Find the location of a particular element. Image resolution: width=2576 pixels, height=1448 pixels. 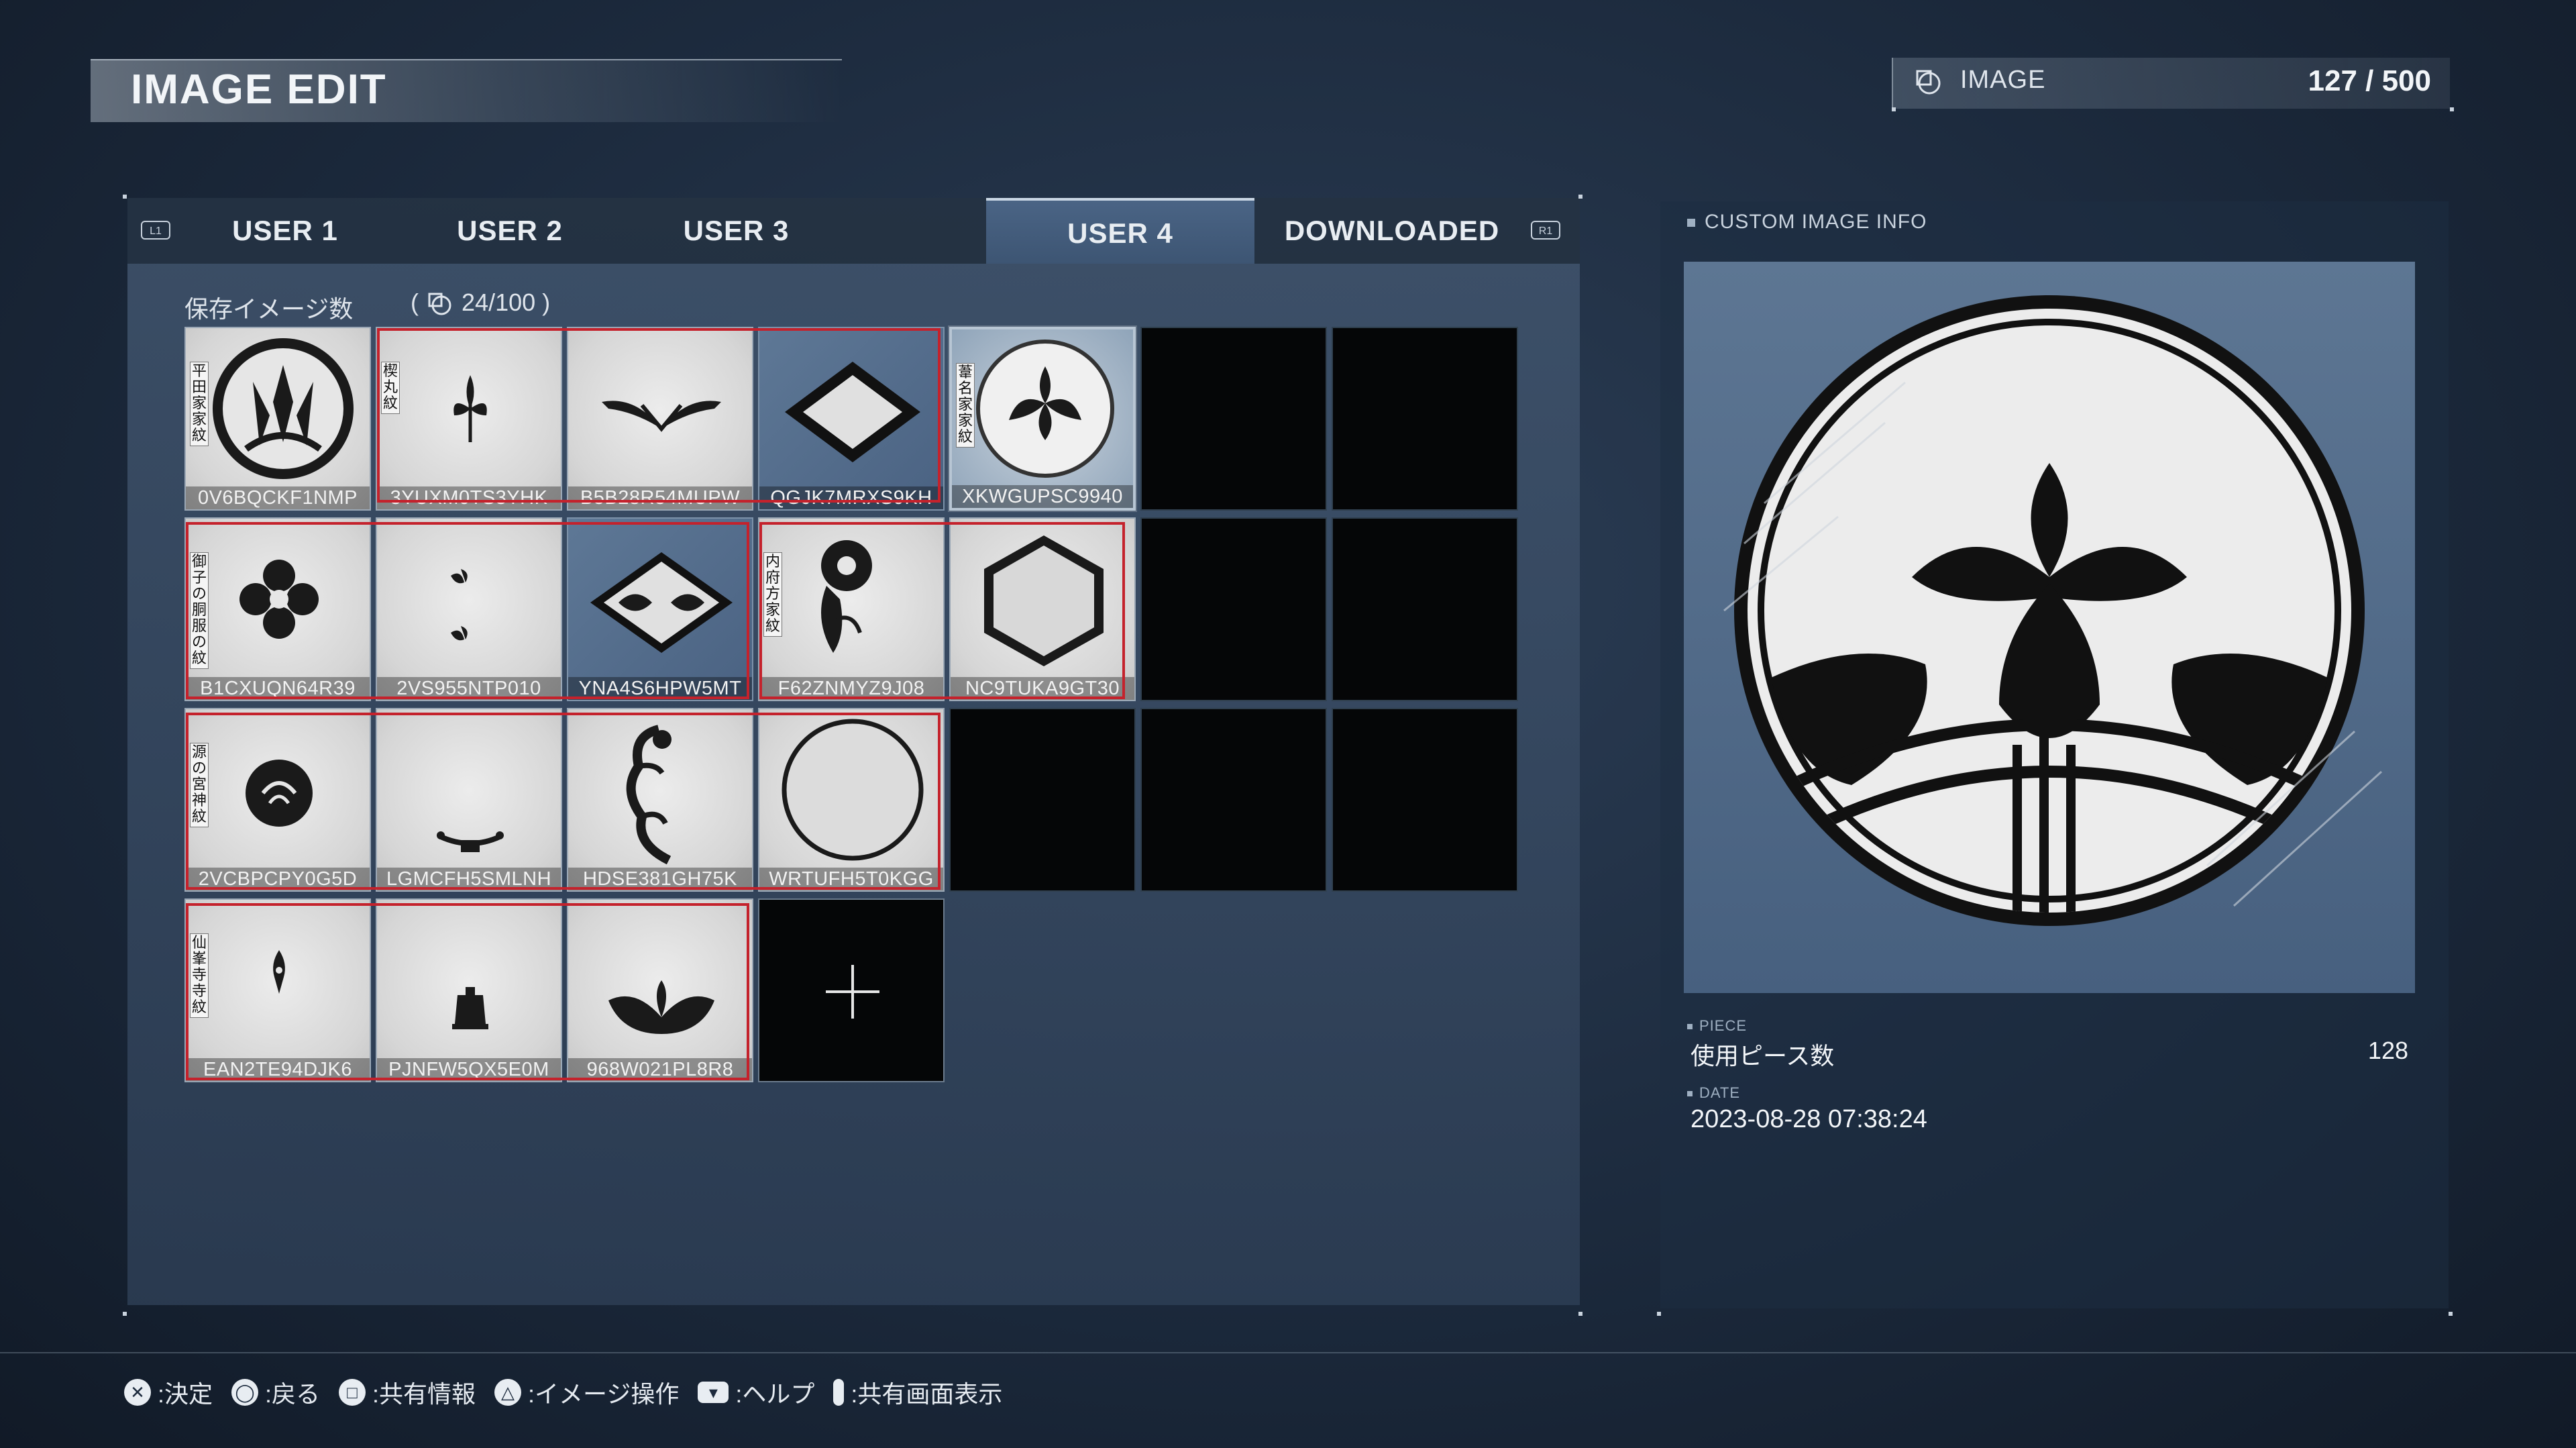

sprout-icon is located at coordinates (470, 408).